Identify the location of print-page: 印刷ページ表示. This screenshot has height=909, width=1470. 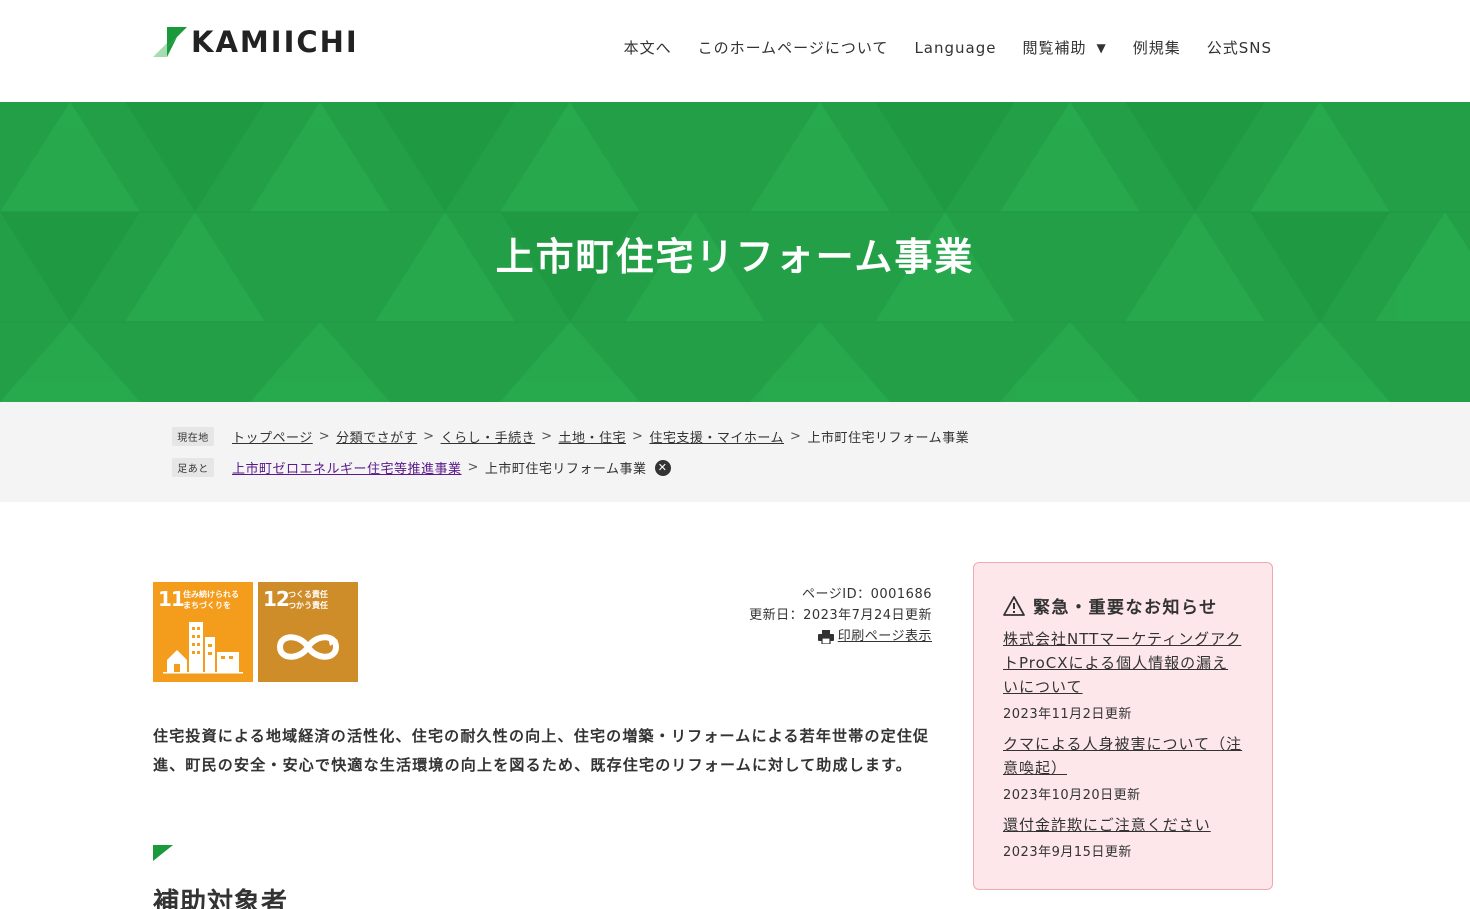
(840, 636).